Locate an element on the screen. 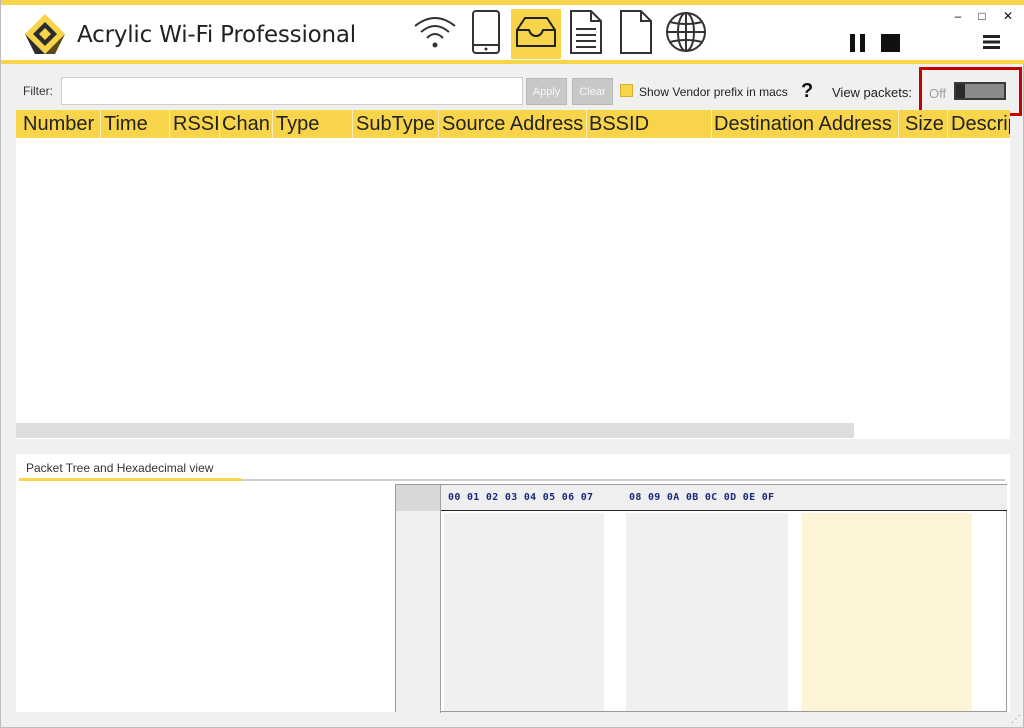 The image size is (1024, 728). pause-icon is located at coordinates (858, 45).